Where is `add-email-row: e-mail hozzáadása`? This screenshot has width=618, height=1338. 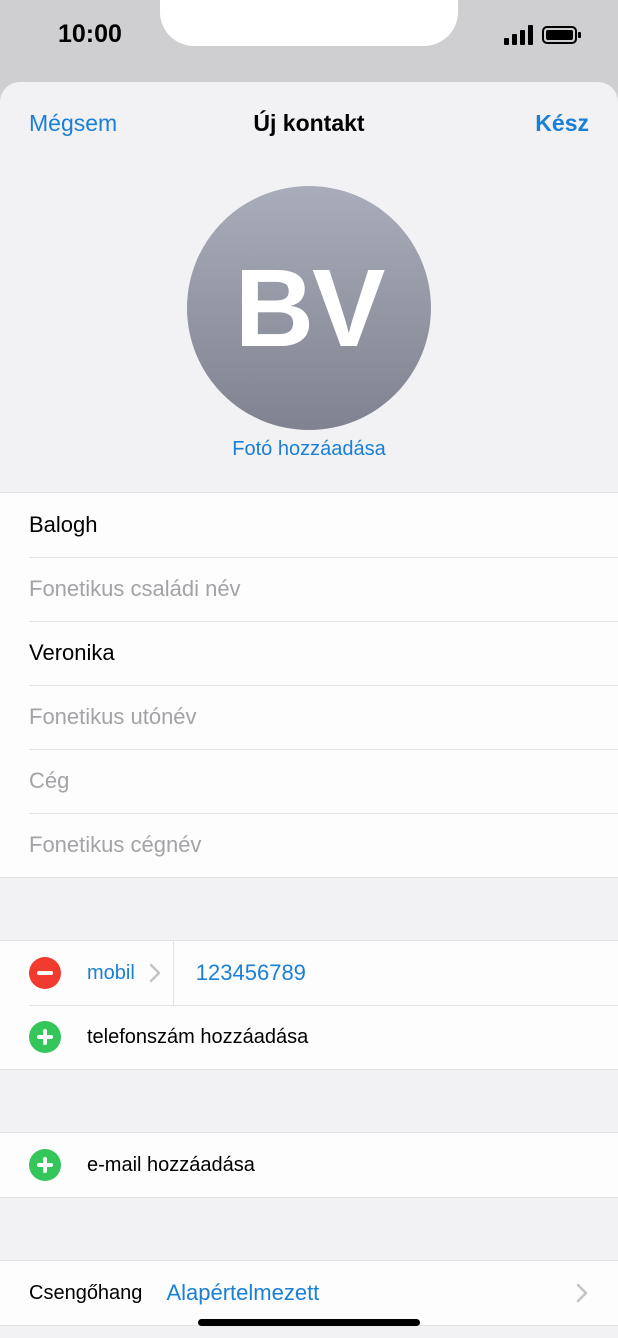
add-email-row: e-mail hozzáadása is located at coordinates (309, 1165).